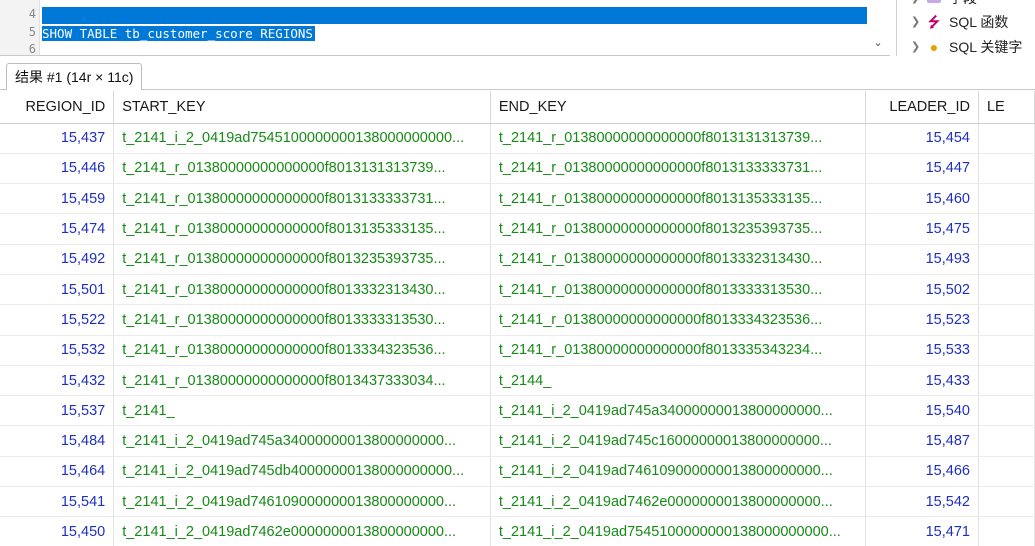  What do you see at coordinates (959, 22) in the screenshot?
I see `tree-item-sql-functions: ❯ ⭍ SQL 函数` at bounding box center [959, 22].